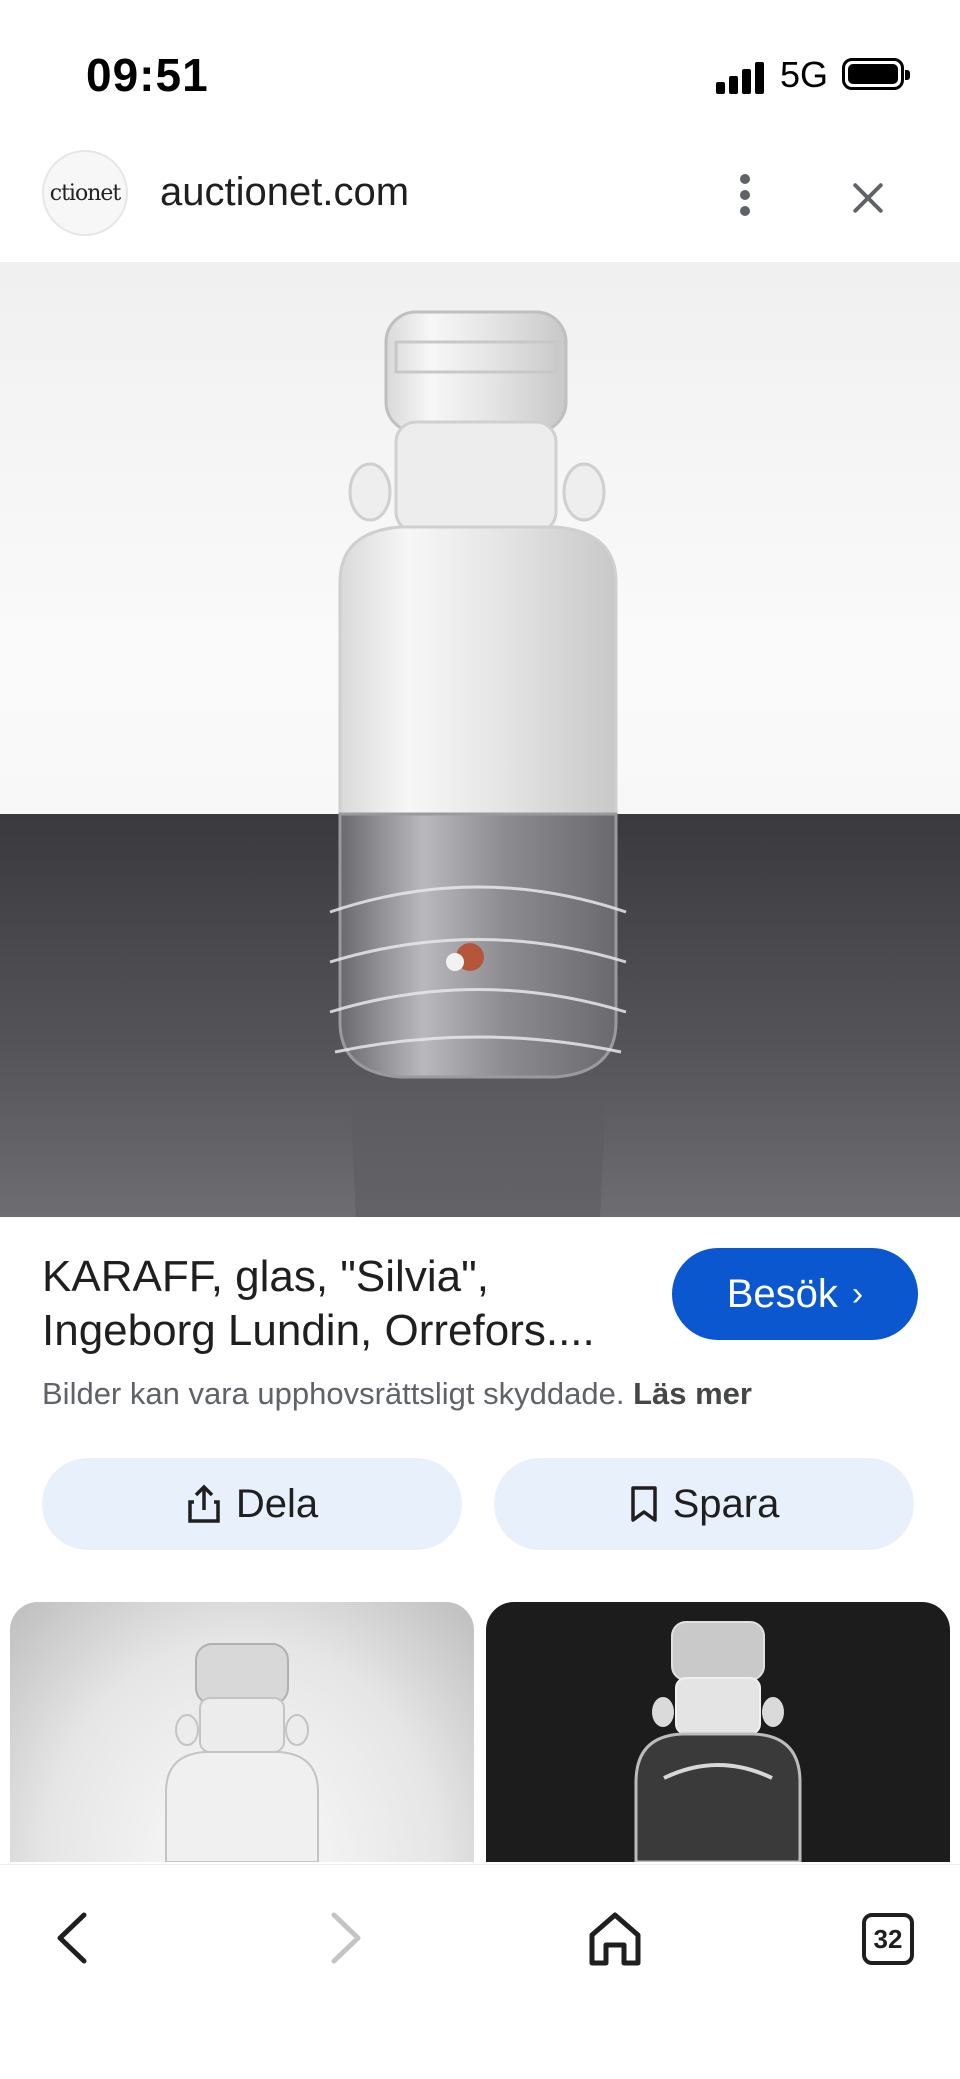 This screenshot has height=2079, width=960. What do you see at coordinates (480, 1971) in the screenshot?
I see `bottom-navigation: 32` at bounding box center [480, 1971].